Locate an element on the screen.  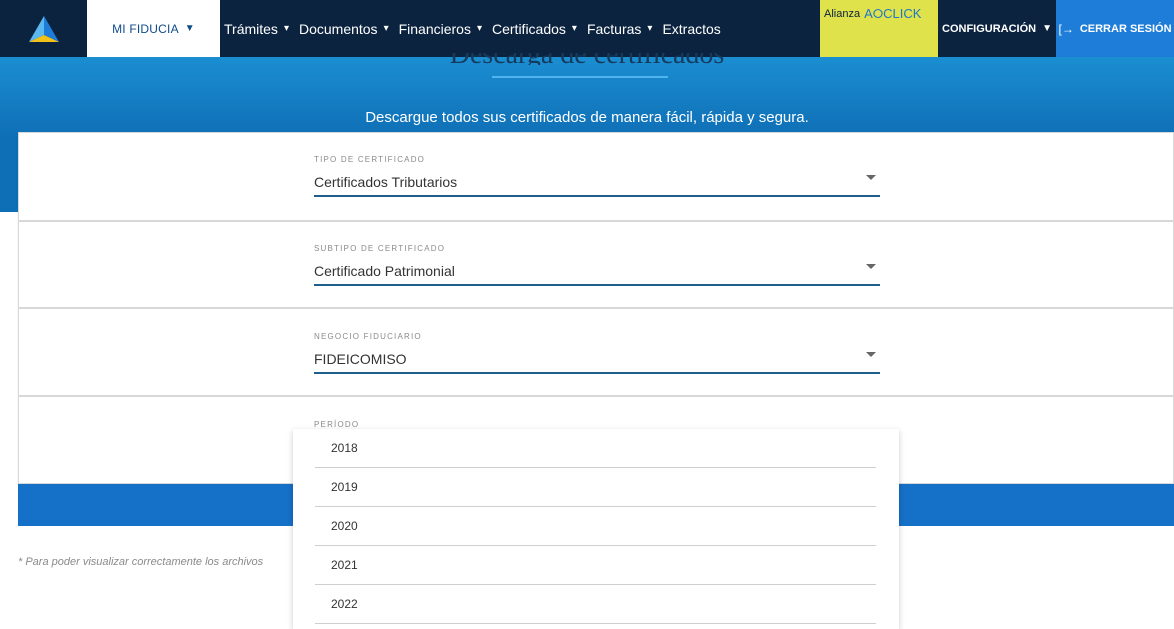
periodo-option: 2022 is located at coordinates (595, 604).